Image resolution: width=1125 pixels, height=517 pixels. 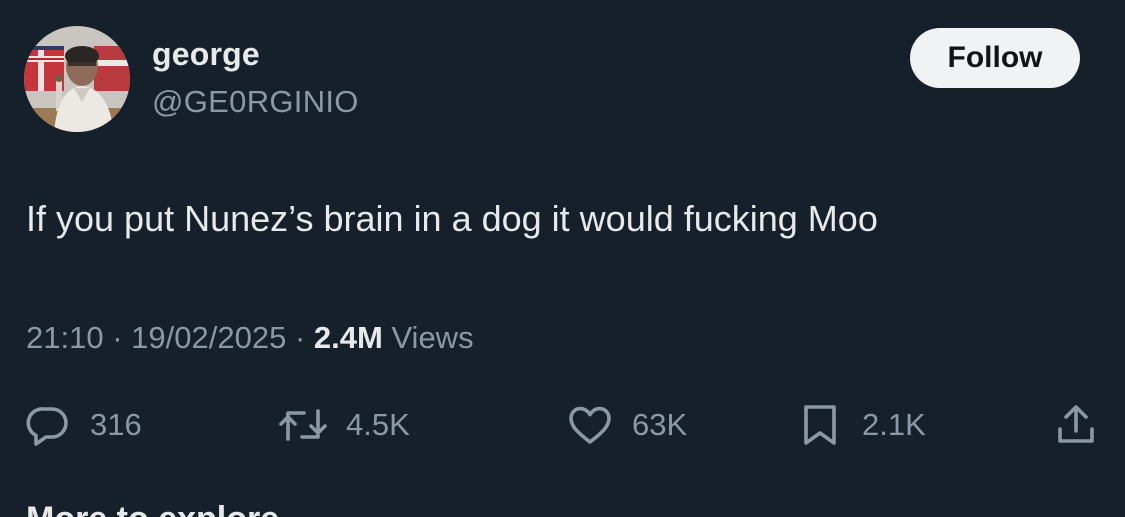 I want to click on follow-button: Follow, so click(x=995, y=58).